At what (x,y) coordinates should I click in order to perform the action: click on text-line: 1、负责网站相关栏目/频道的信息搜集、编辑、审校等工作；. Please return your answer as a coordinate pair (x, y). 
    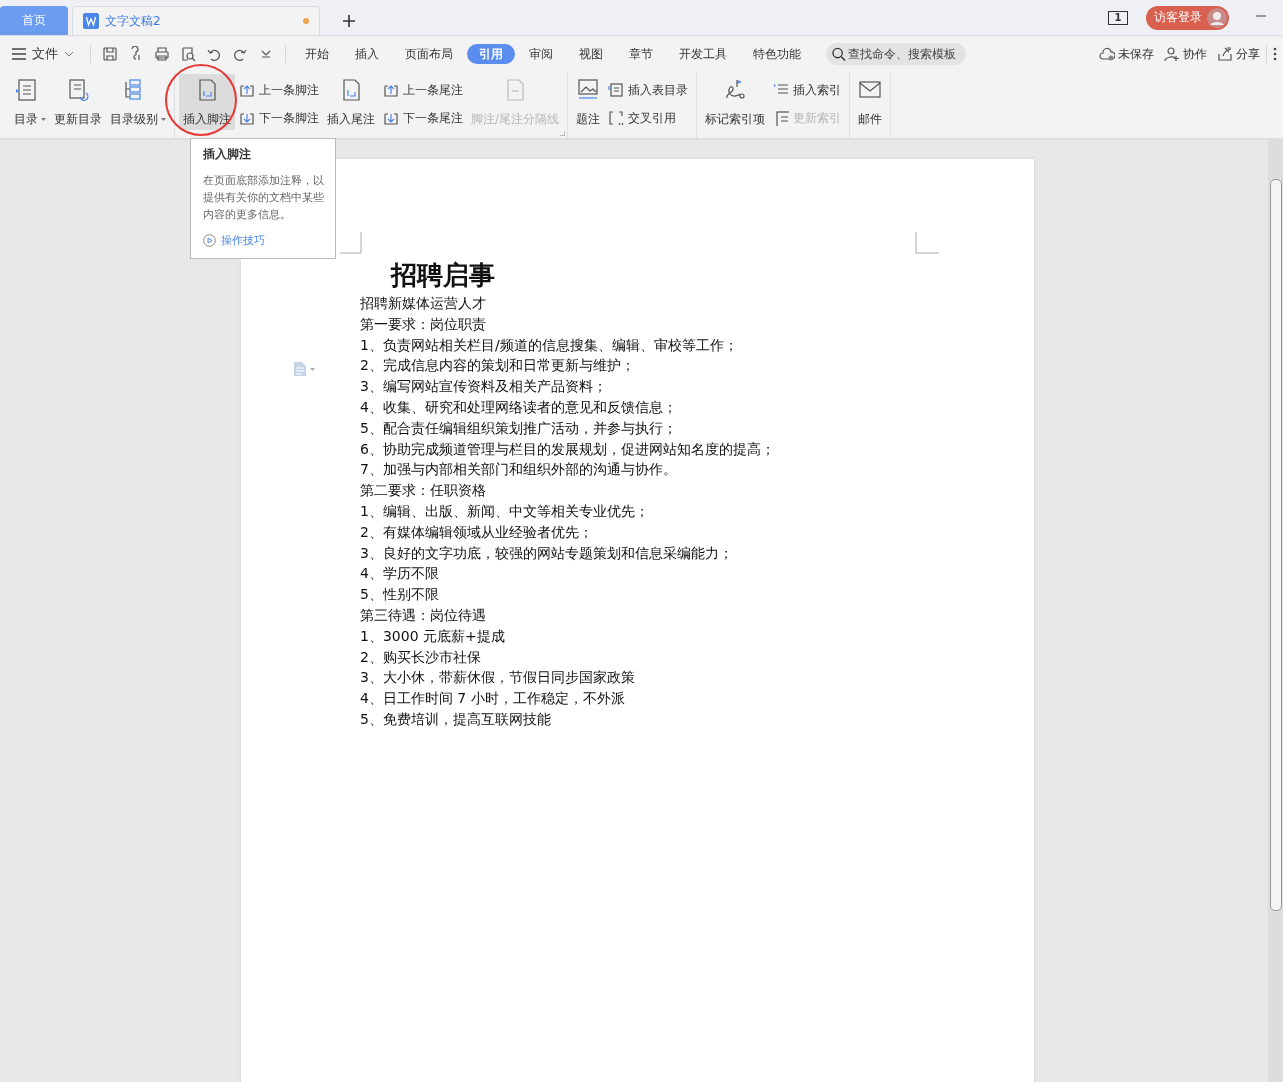
    Looking at the image, I should click on (549, 345).